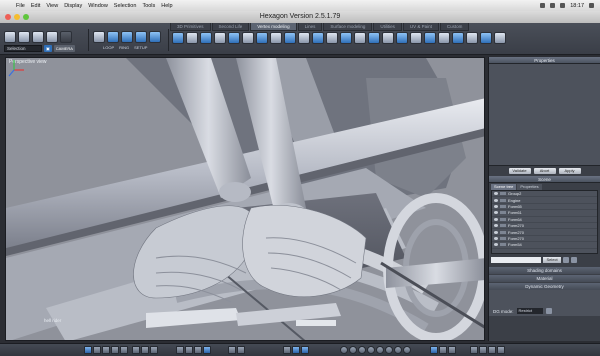 The height and width of the screenshot is (356, 600). Describe the element at coordinates (474, 350) in the screenshot. I see `light-bulb-icon` at that location.